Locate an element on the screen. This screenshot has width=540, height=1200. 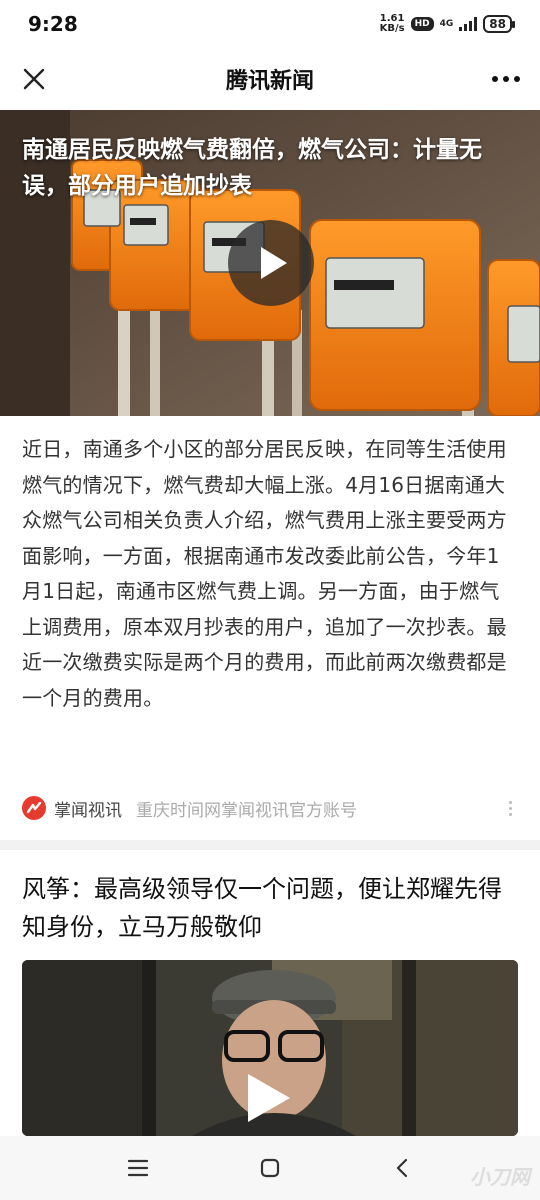
back-button is located at coordinates (402, 1168).